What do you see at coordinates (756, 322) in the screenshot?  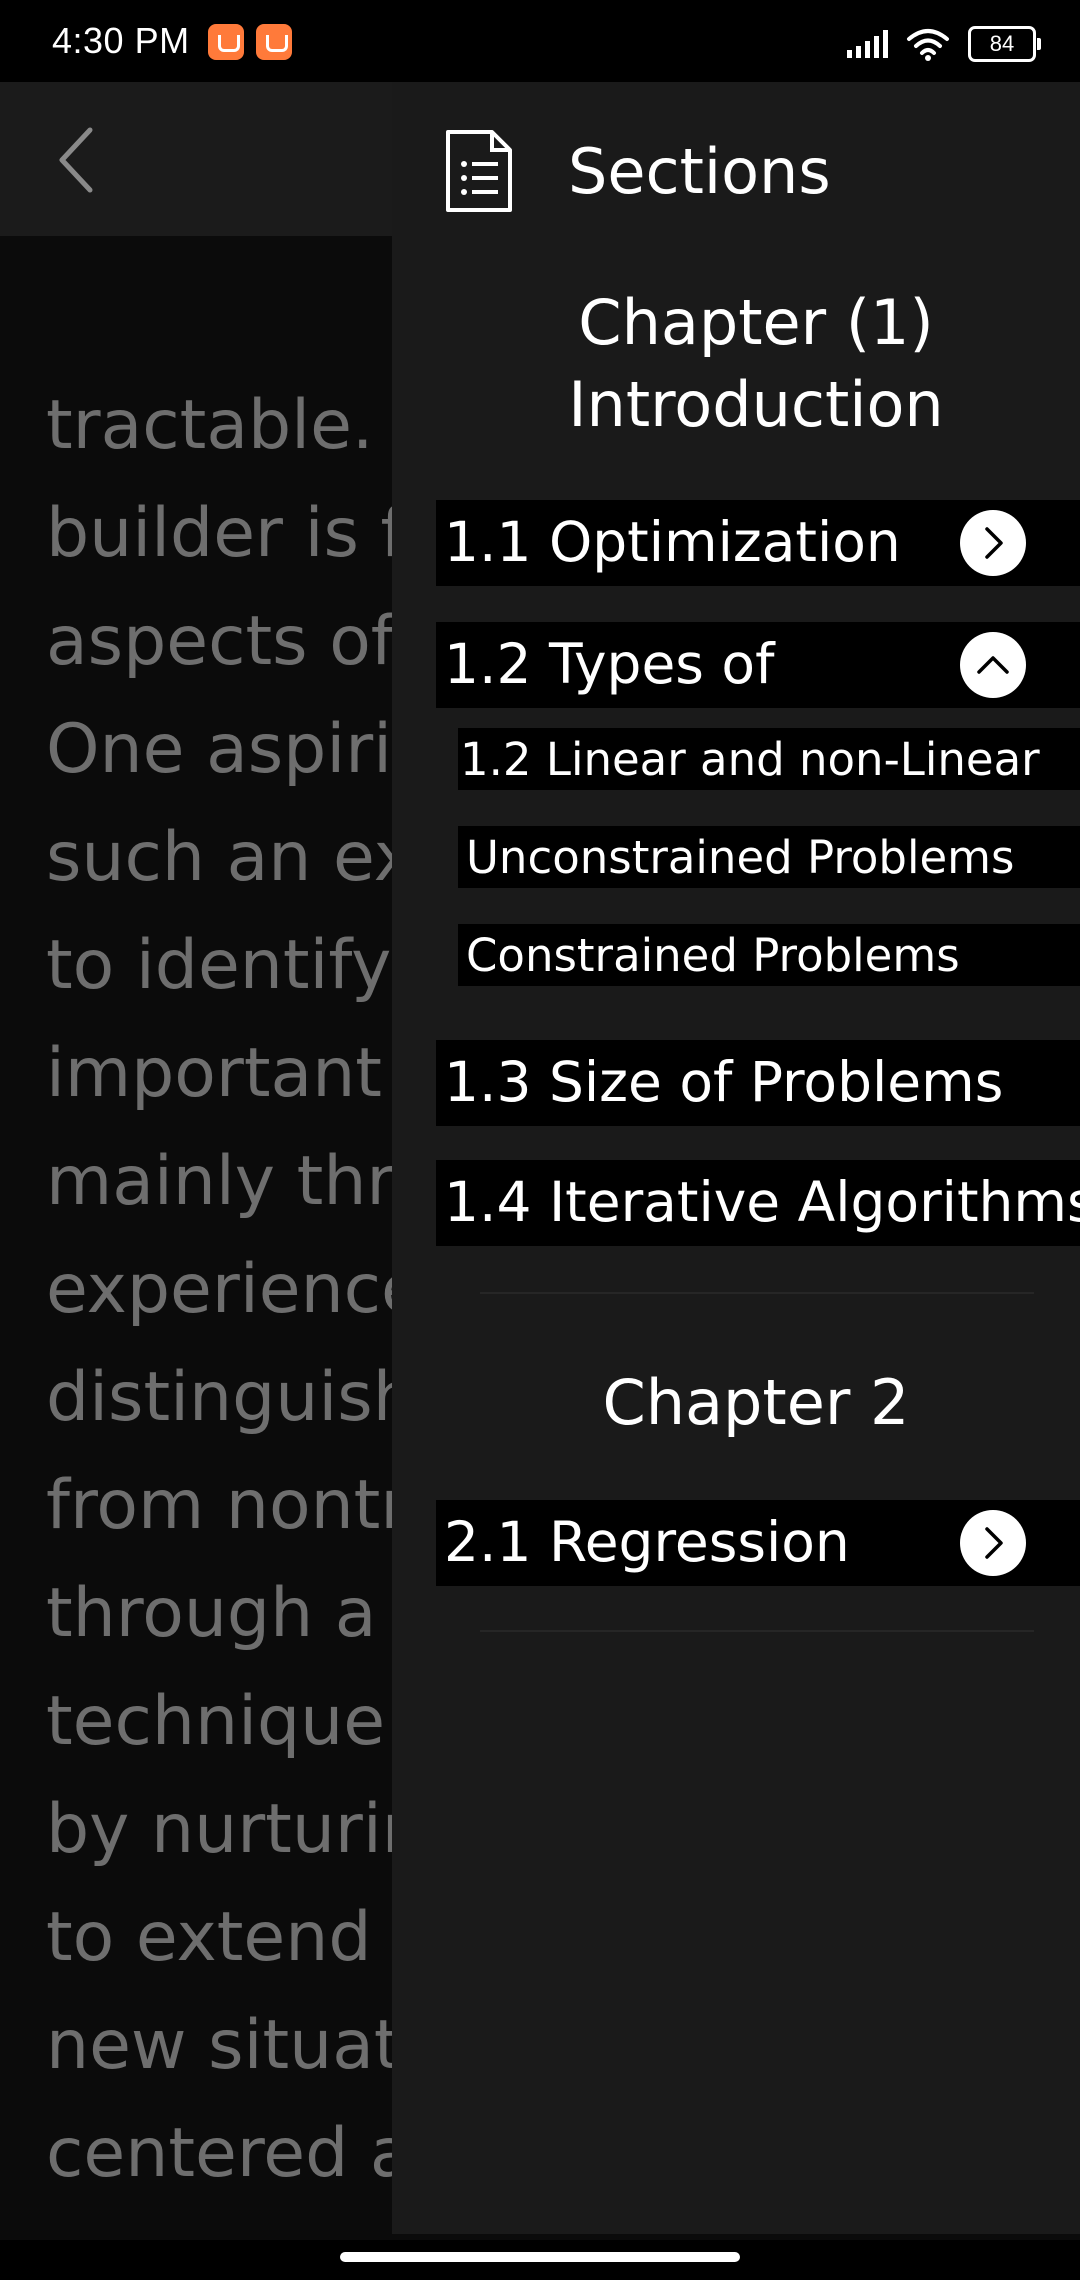 I see `chapter-1-number: Chapter (1)` at bounding box center [756, 322].